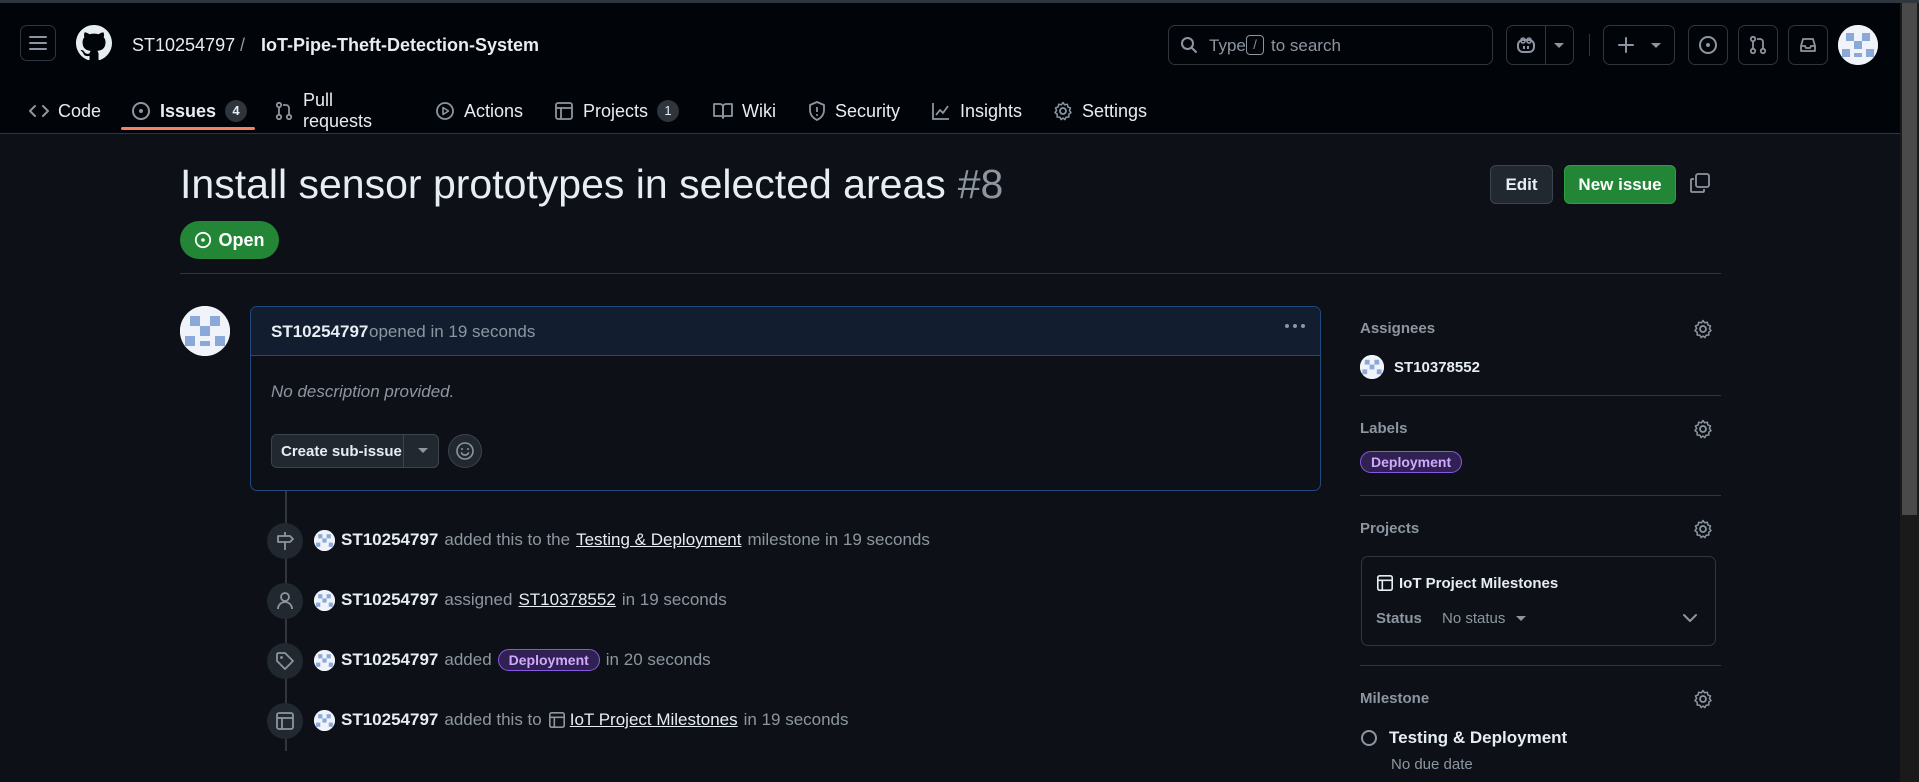 The height and width of the screenshot is (782, 1919). Describe the element at coordinates (1369, 738) in the screenshot. I see `milestone-progress-icon` at that location.